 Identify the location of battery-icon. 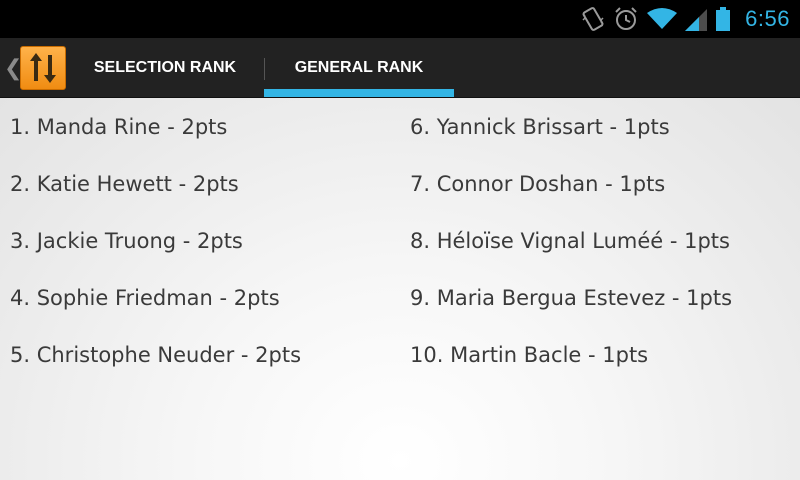
(723, 19).